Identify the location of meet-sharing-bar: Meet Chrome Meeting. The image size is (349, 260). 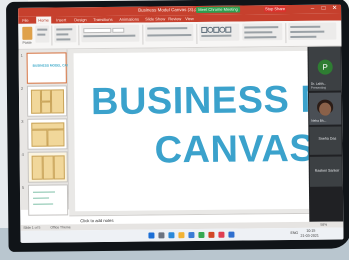
(218, 10).